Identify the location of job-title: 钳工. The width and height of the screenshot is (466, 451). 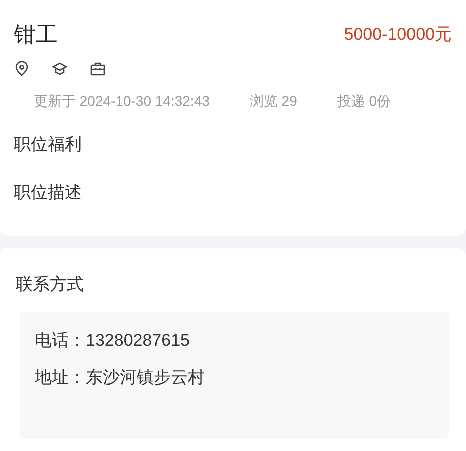
(36, 35).